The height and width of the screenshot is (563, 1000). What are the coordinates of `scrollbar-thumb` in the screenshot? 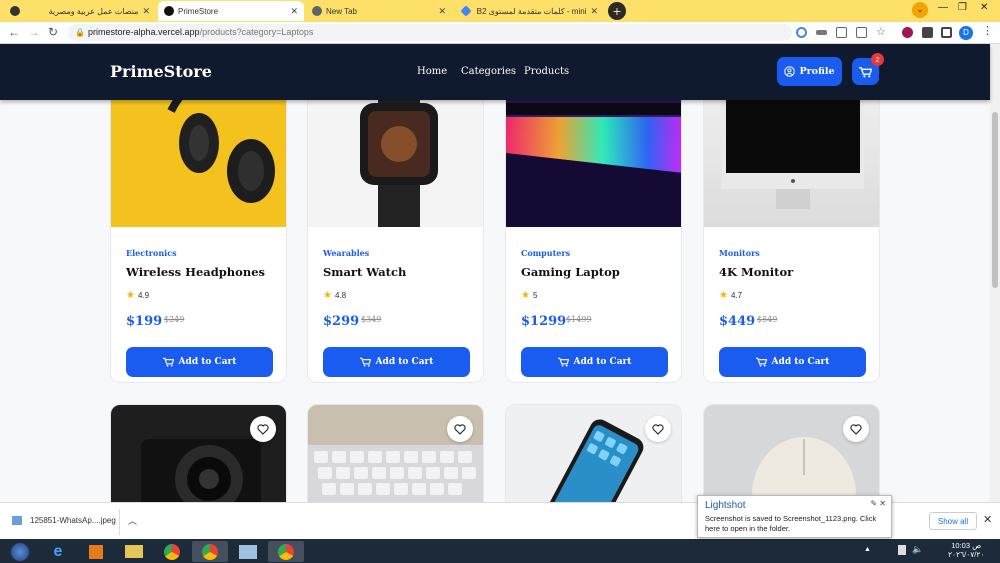 It's located at (995, 200).